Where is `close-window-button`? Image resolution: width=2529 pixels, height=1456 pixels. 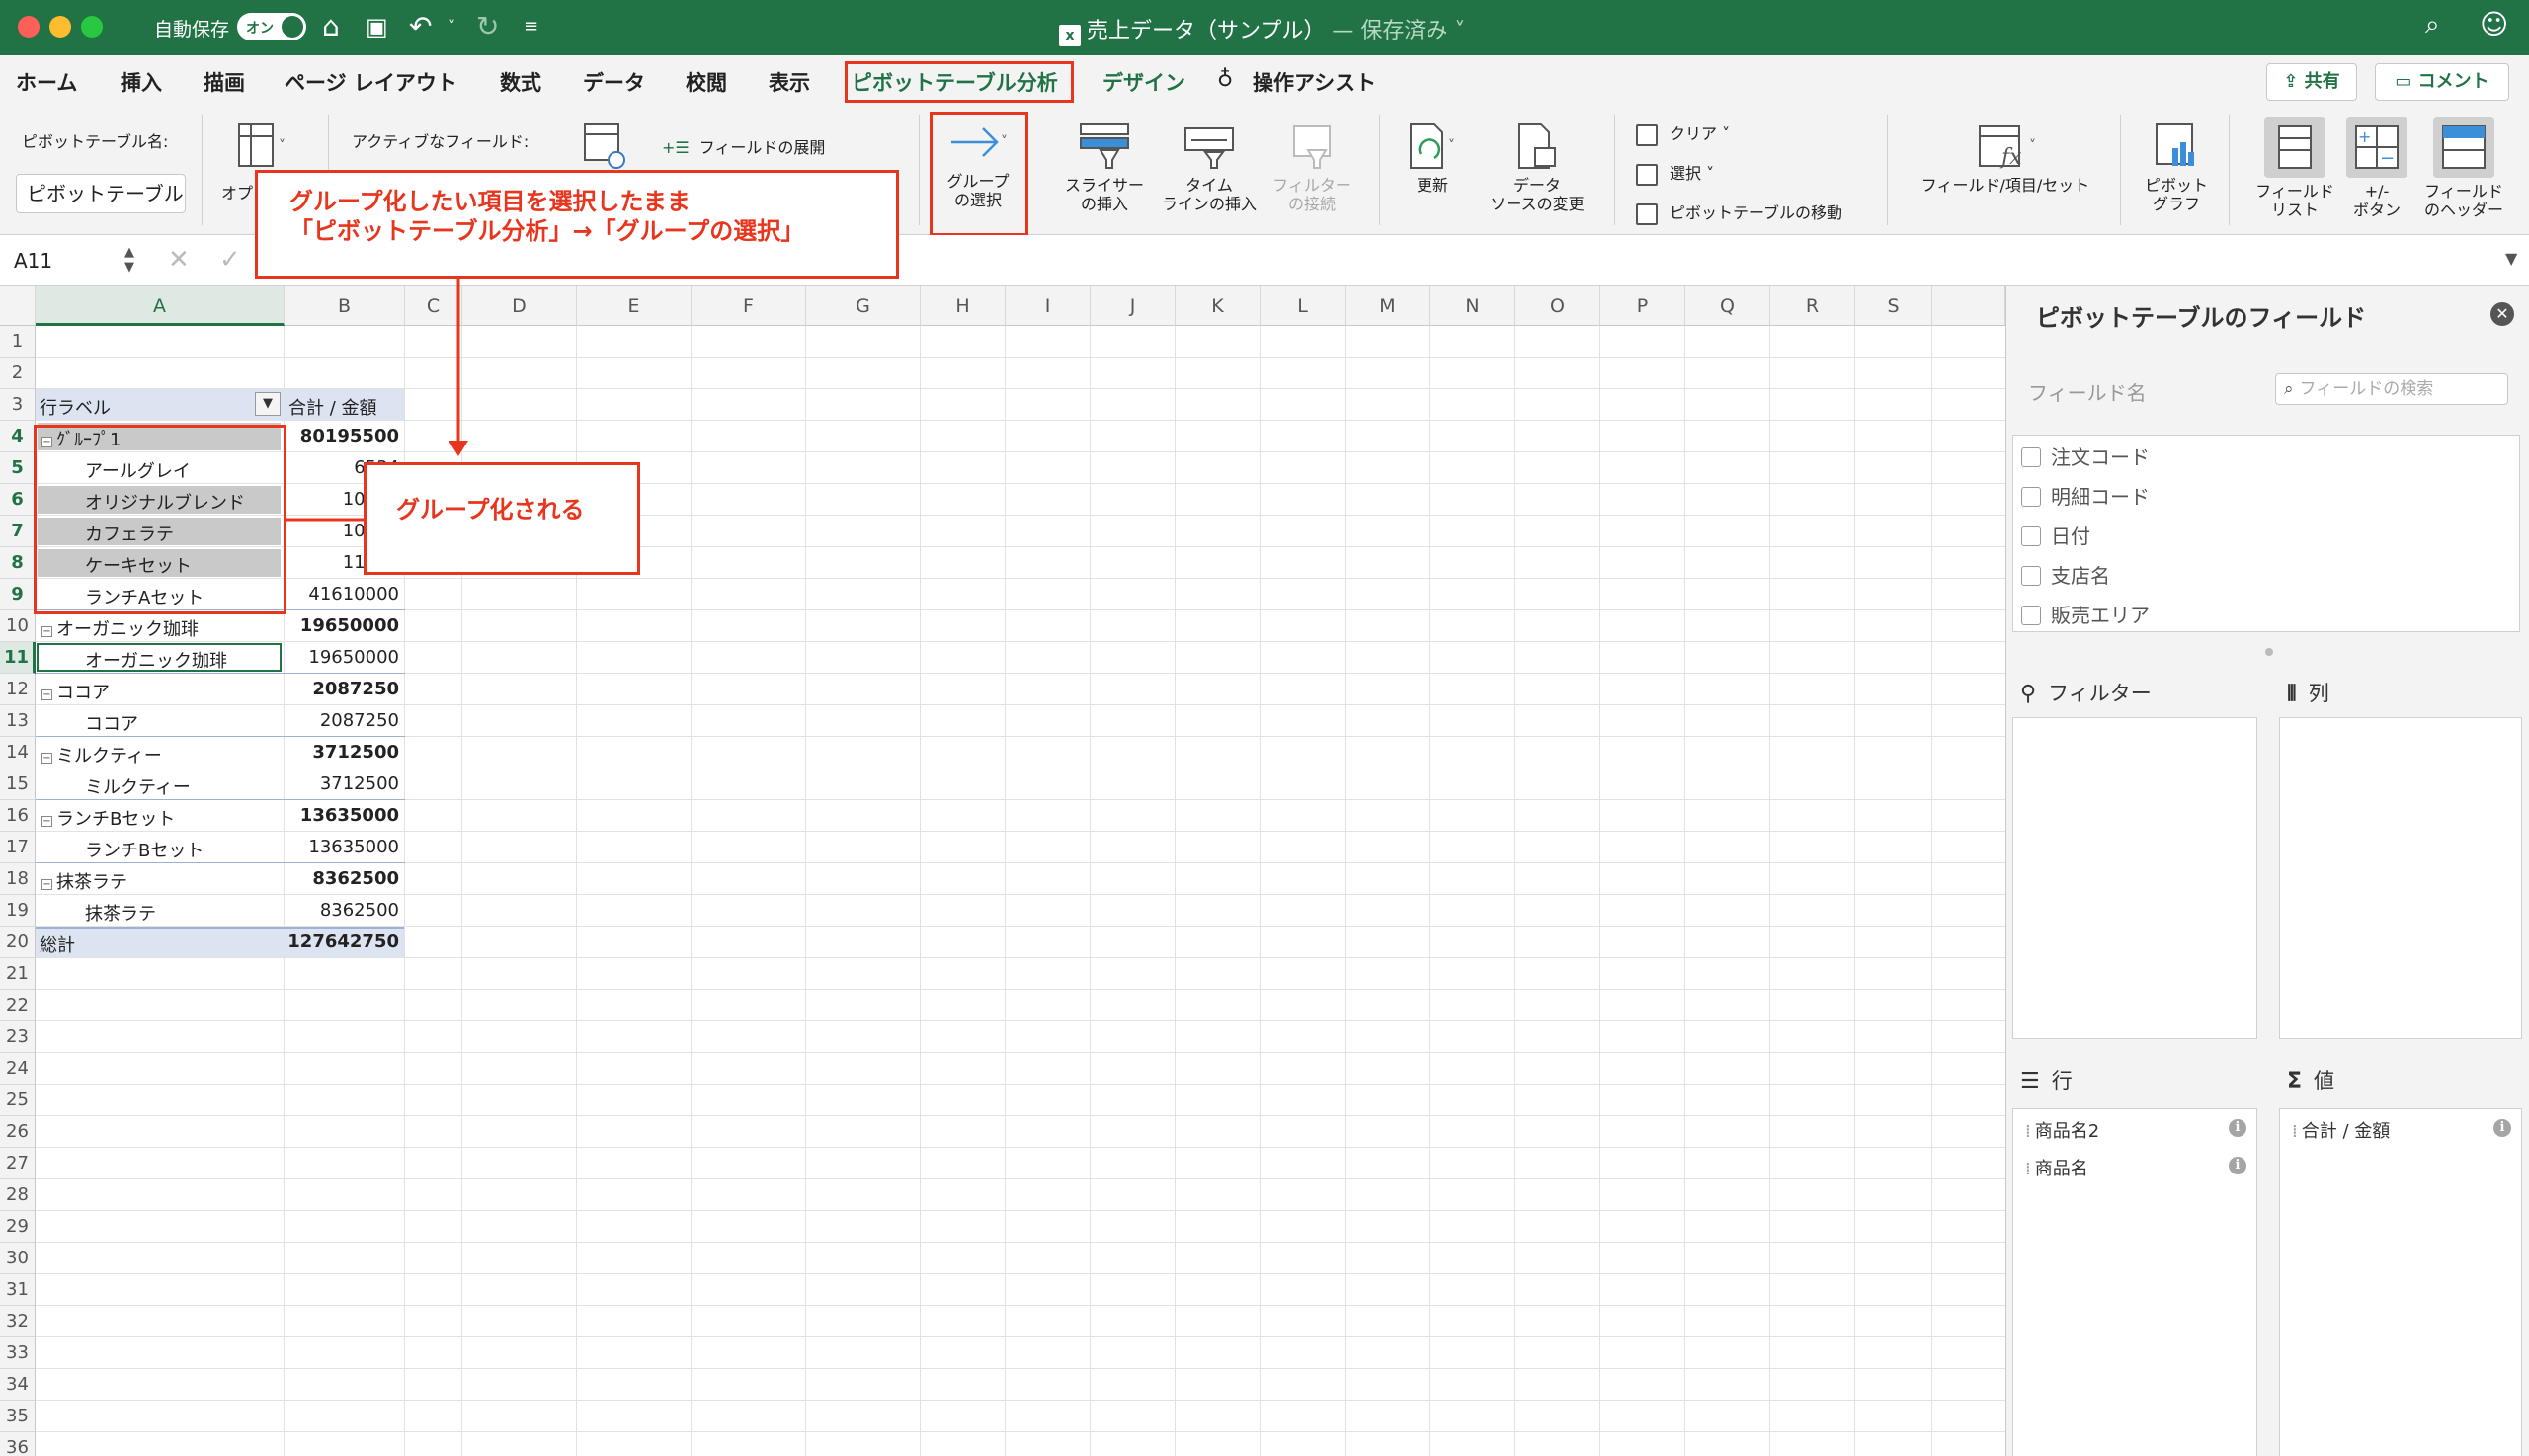 close-window-button is located at coordinates (29, 27).